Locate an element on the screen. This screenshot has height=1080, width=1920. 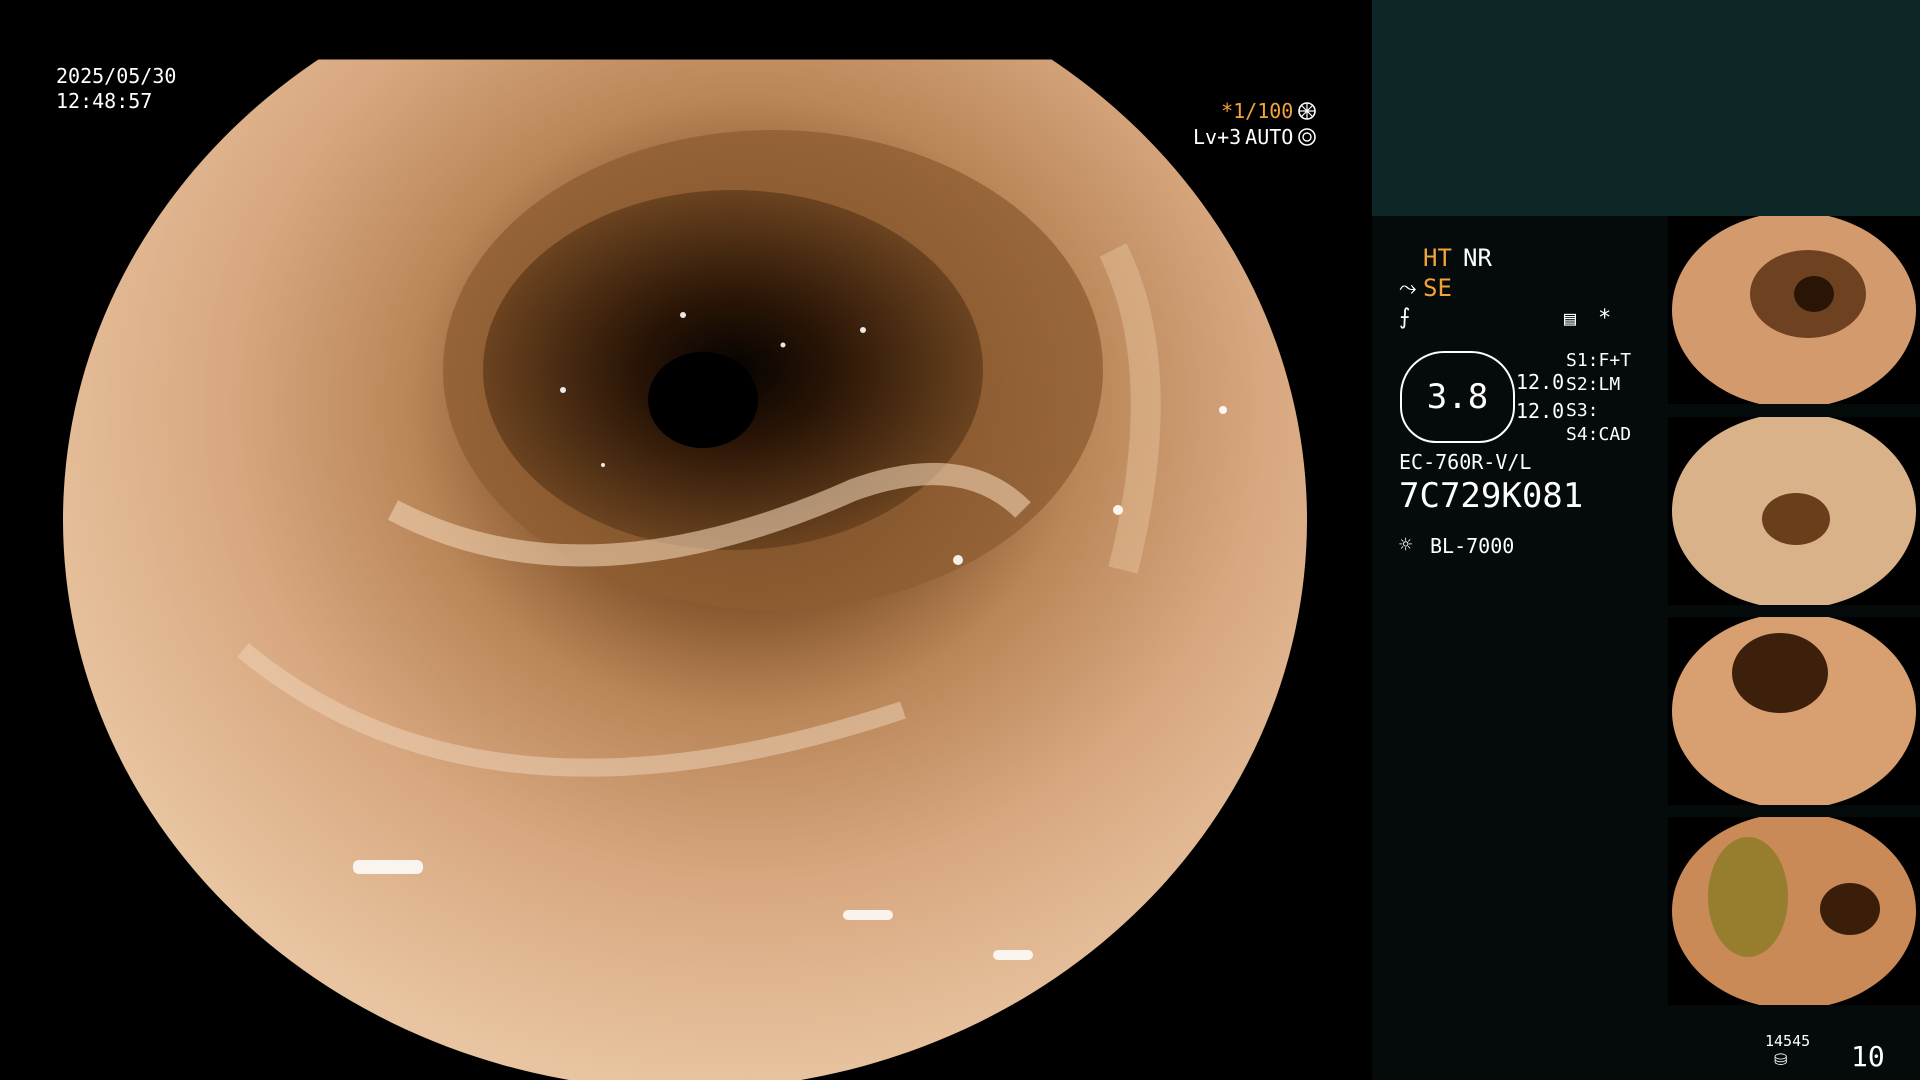
scope-value: 3.8 is located at coordinates (1457, 397).